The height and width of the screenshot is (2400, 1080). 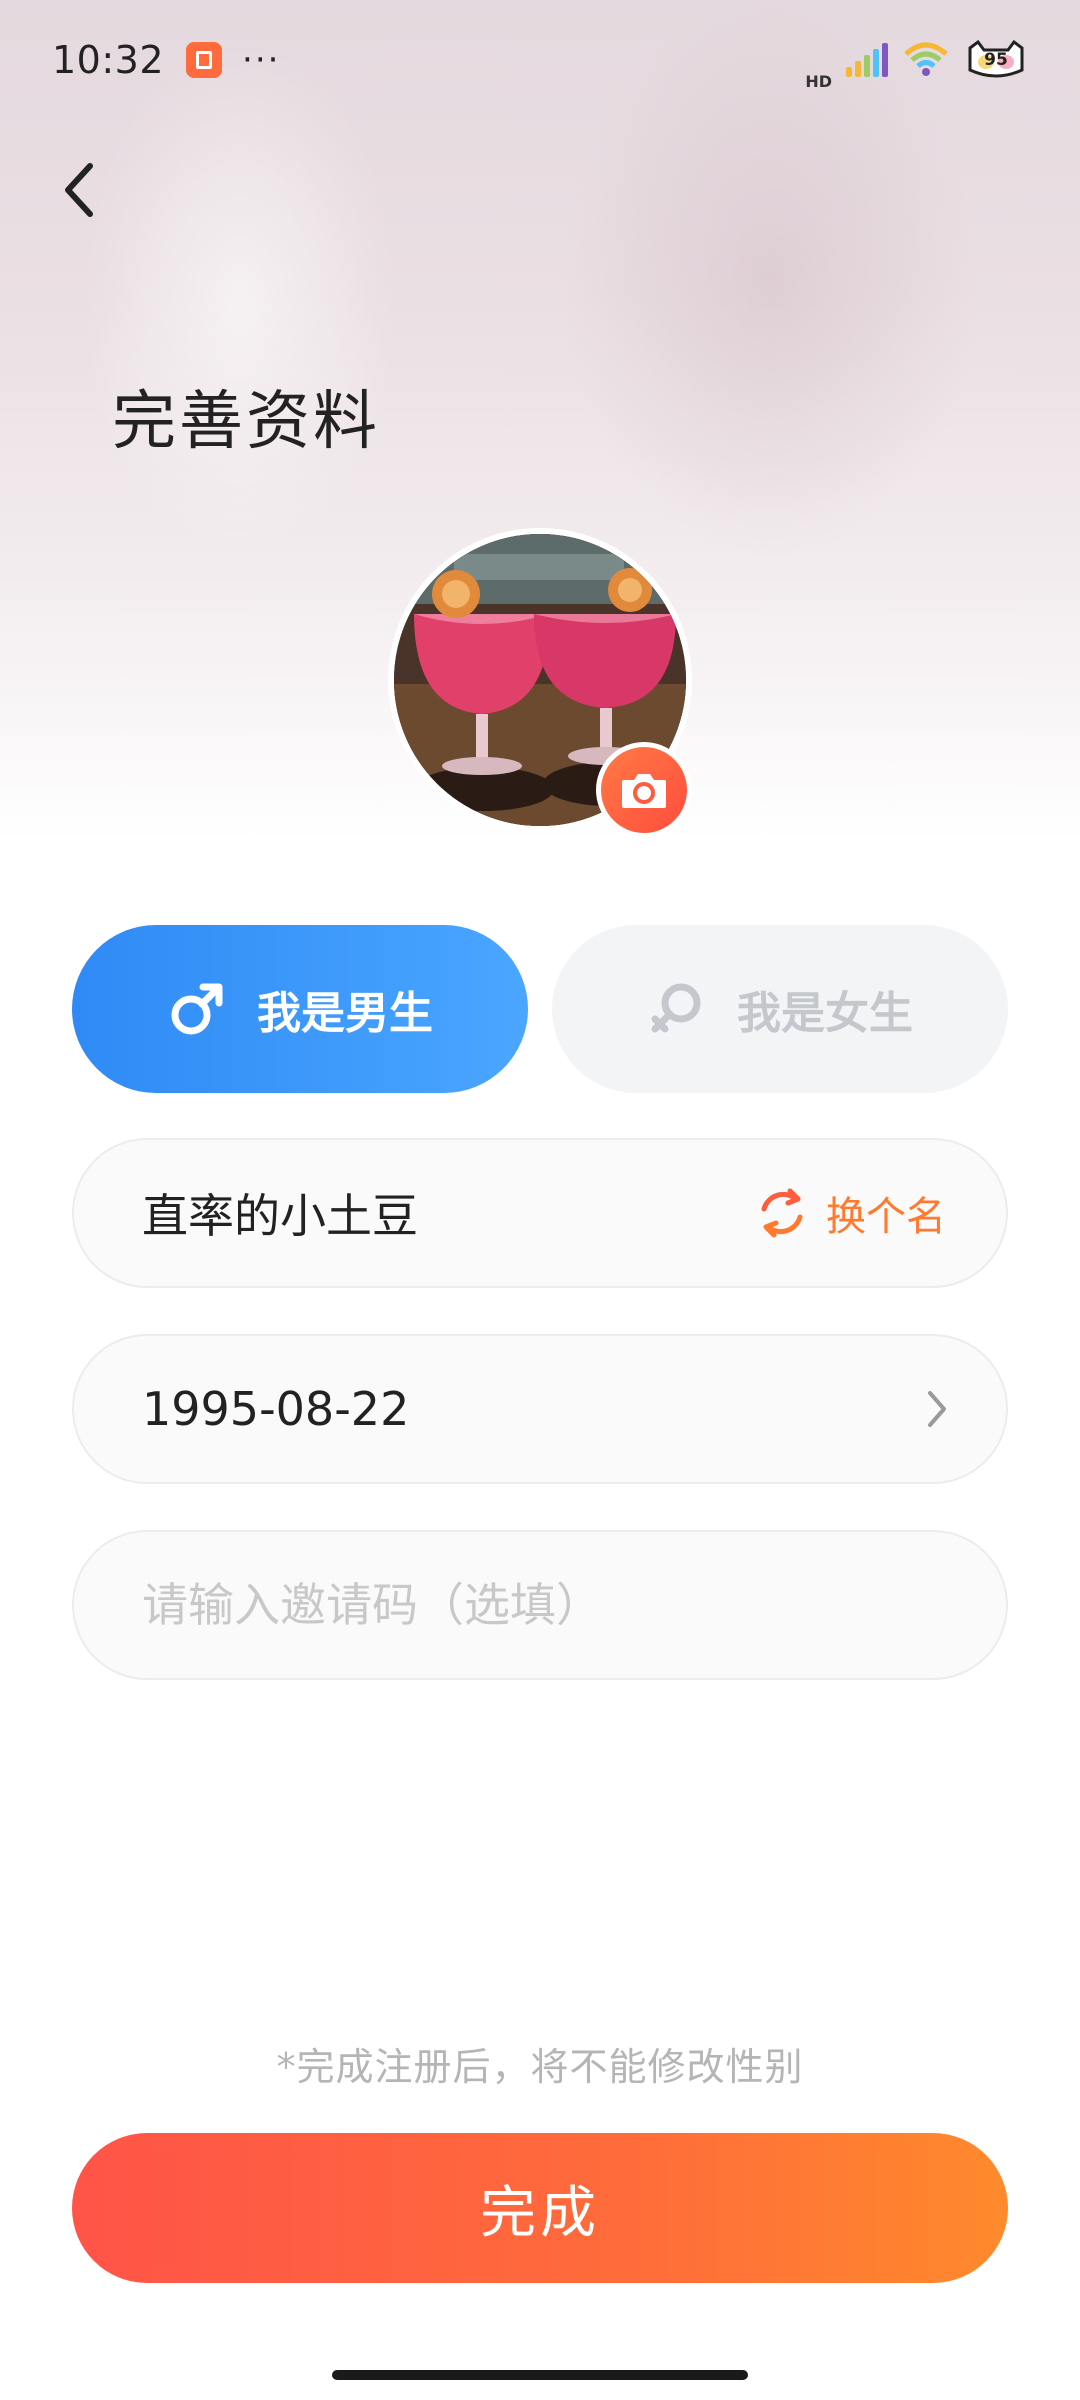 What do you see at coordinates (197, 1009) in the screenshot?
I see `male-symbol-icon` at bounding box center [197, 1009].